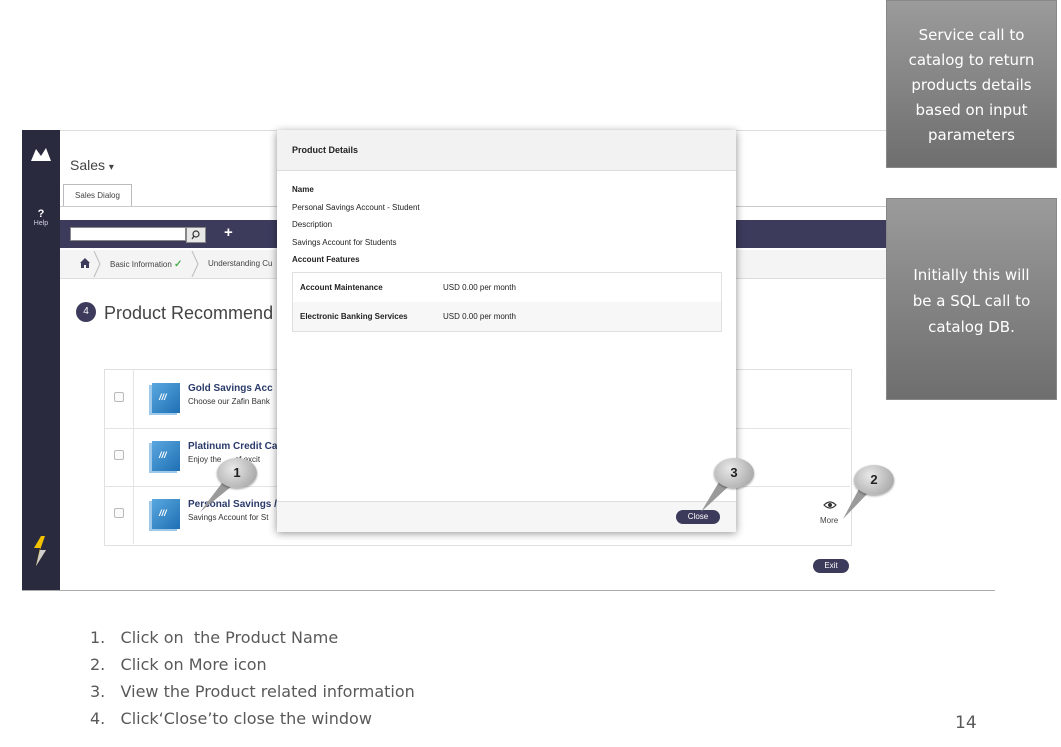 This screenshot has width=1061, height=747. What do you see at coordinates (178, 664) in the screenshot?
I see `instruction-item: 2. Click on More icon` at bounding box center [178, 664].